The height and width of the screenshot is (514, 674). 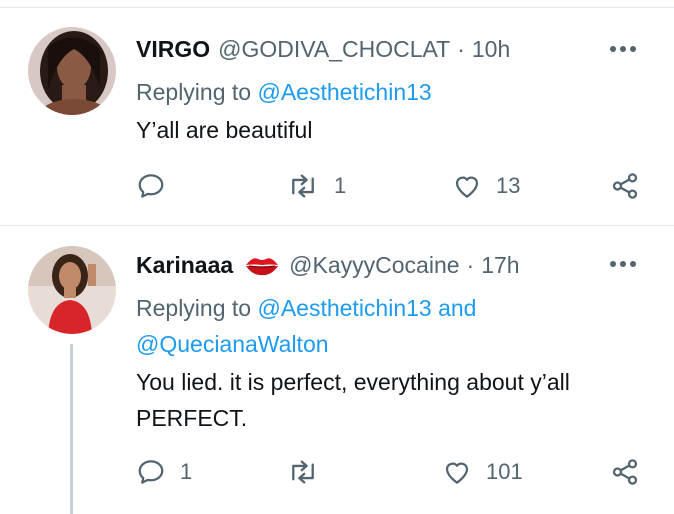 I want to click on retweet-count: 1, so click(x=340, y=185).